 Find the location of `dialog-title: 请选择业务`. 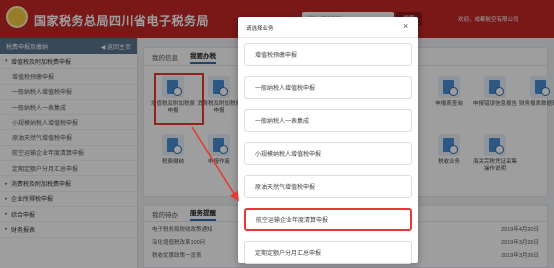

dialog-title: 请选择业务 is located at coordinates (260, 29).